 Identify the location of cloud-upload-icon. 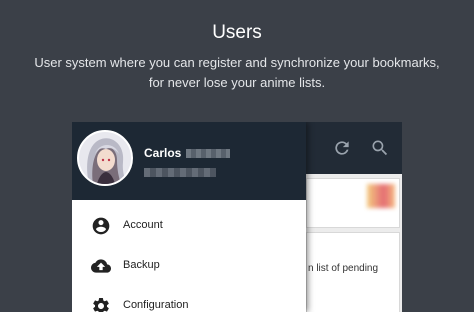
(101, 266).